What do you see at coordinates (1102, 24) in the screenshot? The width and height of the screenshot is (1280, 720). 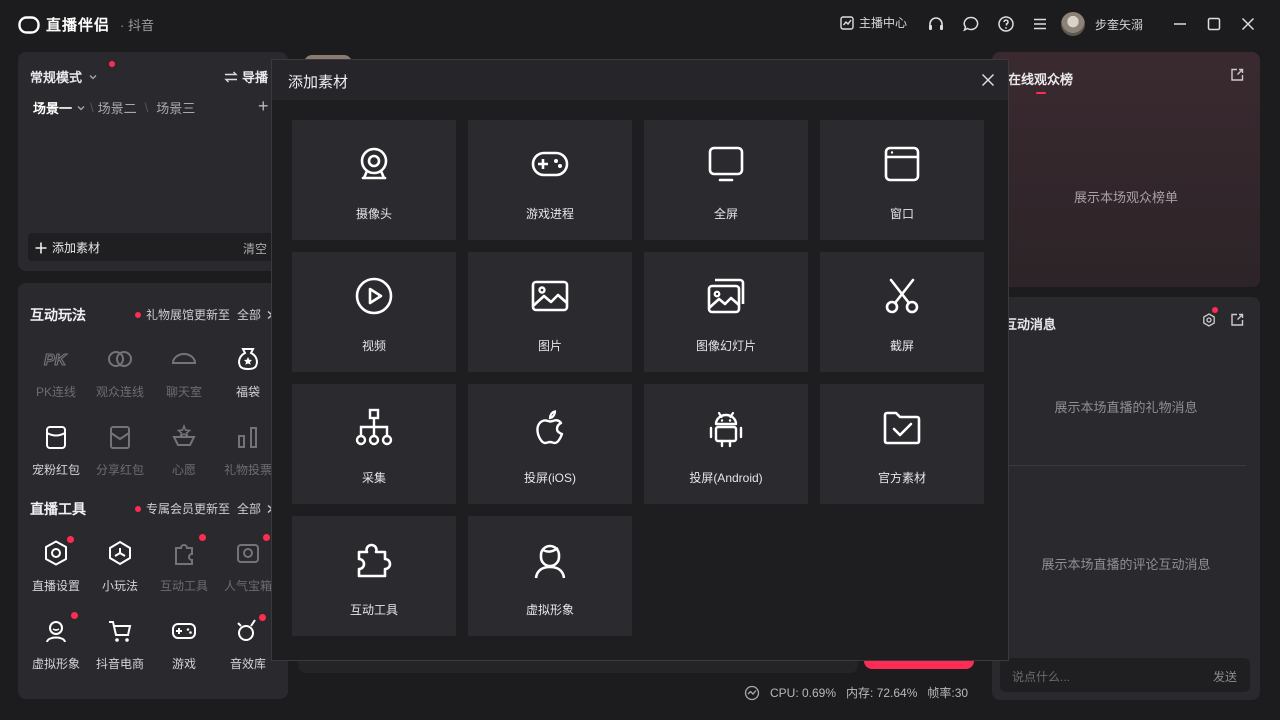 I see `user-profile: 步奎矢溺` at bounding box center [1102, 24].